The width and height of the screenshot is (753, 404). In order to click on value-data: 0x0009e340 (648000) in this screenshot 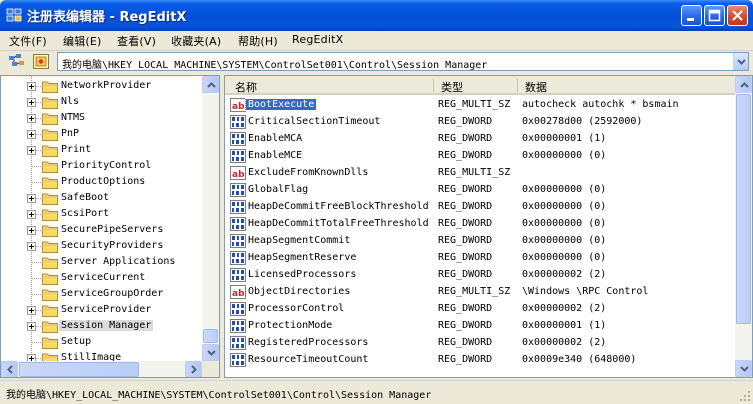, I will do `click(579, 359)`.